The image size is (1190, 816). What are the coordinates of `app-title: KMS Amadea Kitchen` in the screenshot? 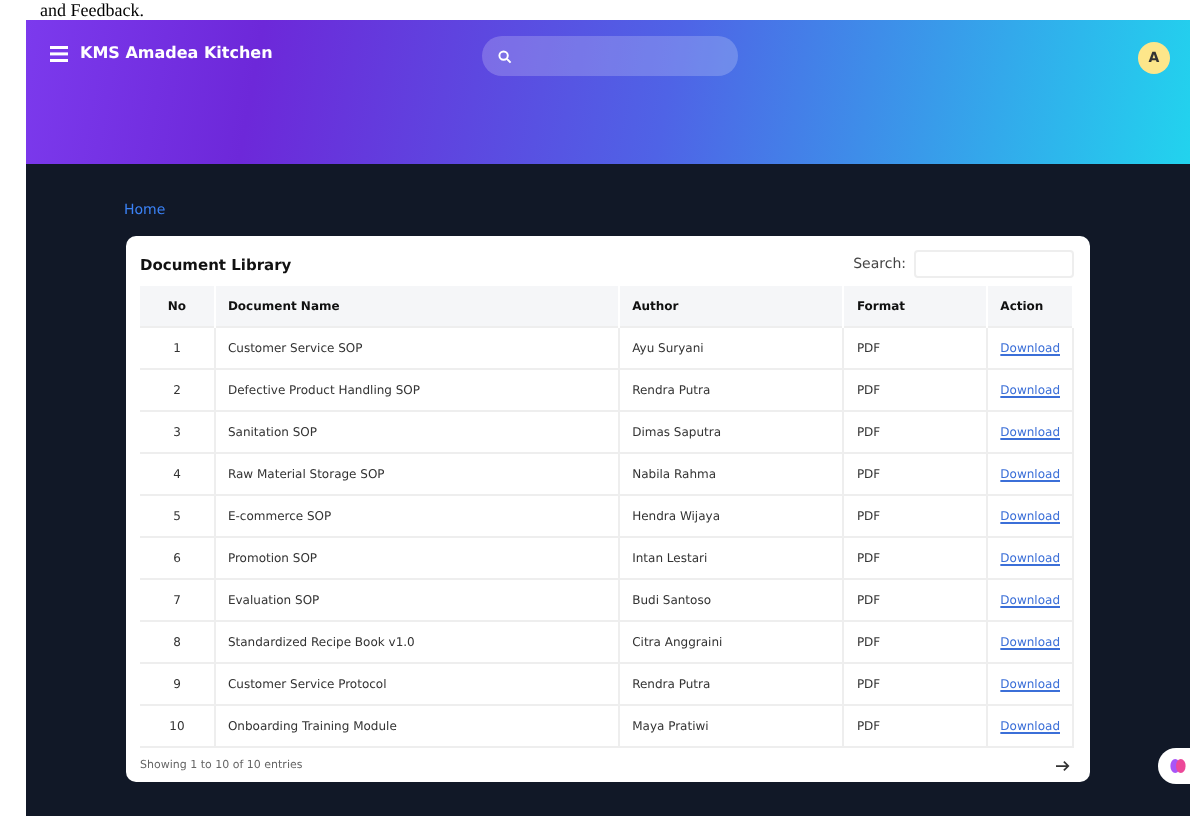 It's located at (176, 53).